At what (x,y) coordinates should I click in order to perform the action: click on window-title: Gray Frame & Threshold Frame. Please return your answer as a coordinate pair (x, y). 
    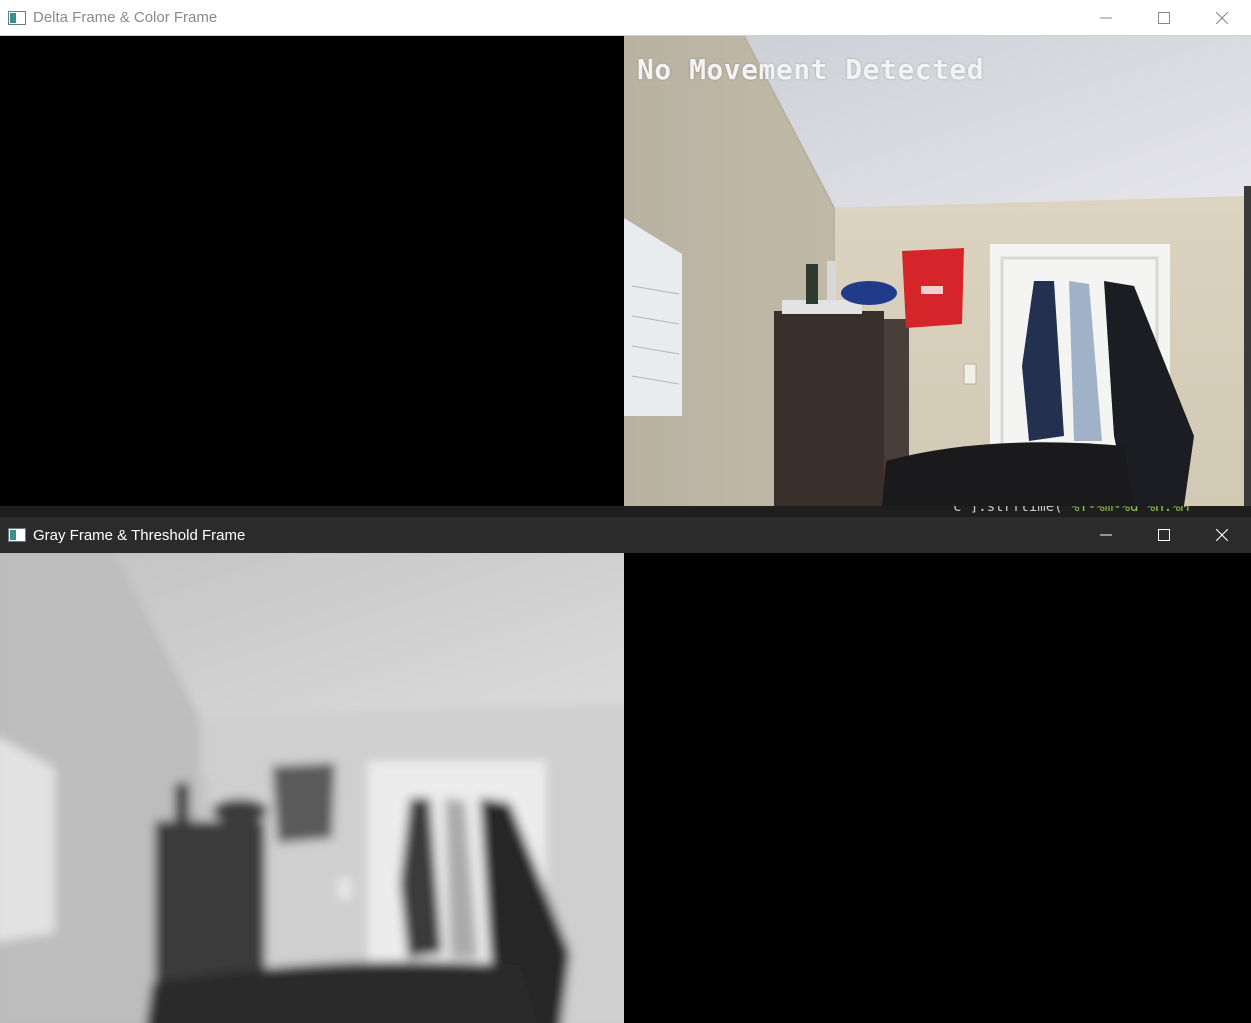
    Looking at the image, I should click on (139, 535).